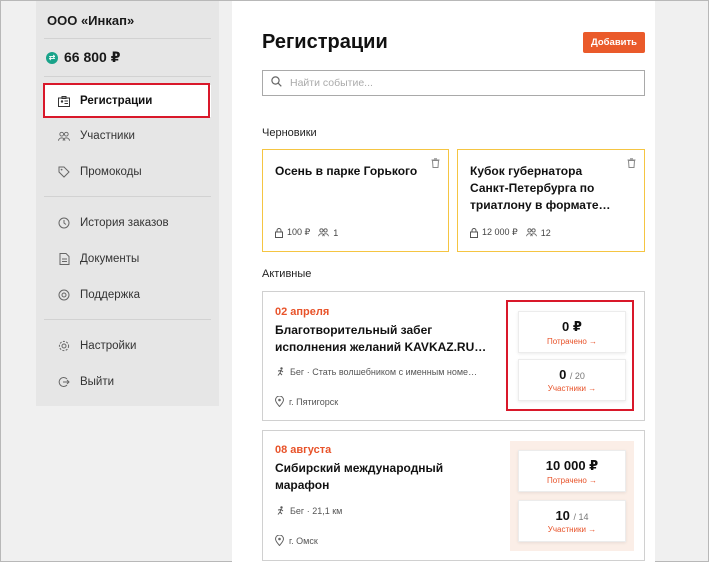 This screenshot has height=562, width=709. I want to click on participants-count: 0, so click(563, 374).